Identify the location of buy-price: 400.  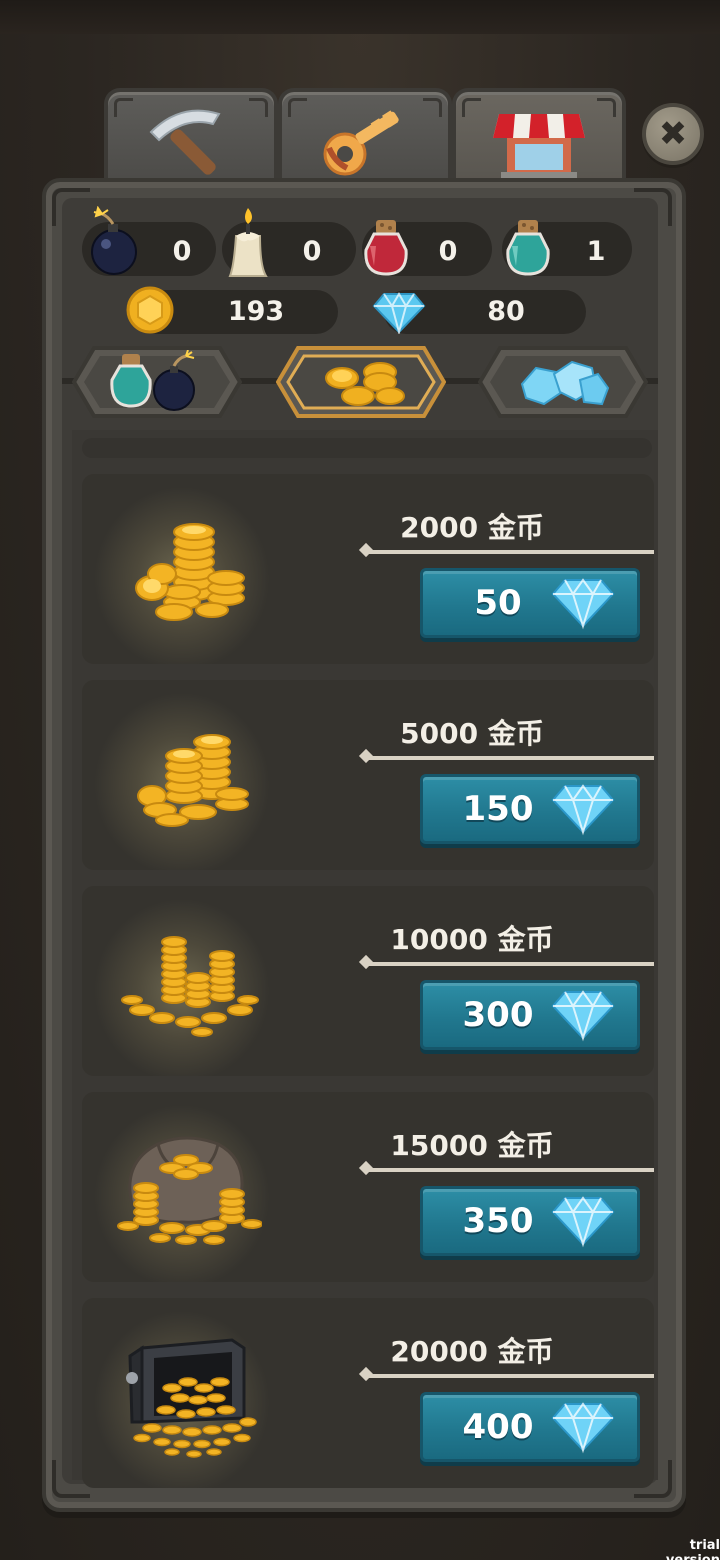
(498, 1427).